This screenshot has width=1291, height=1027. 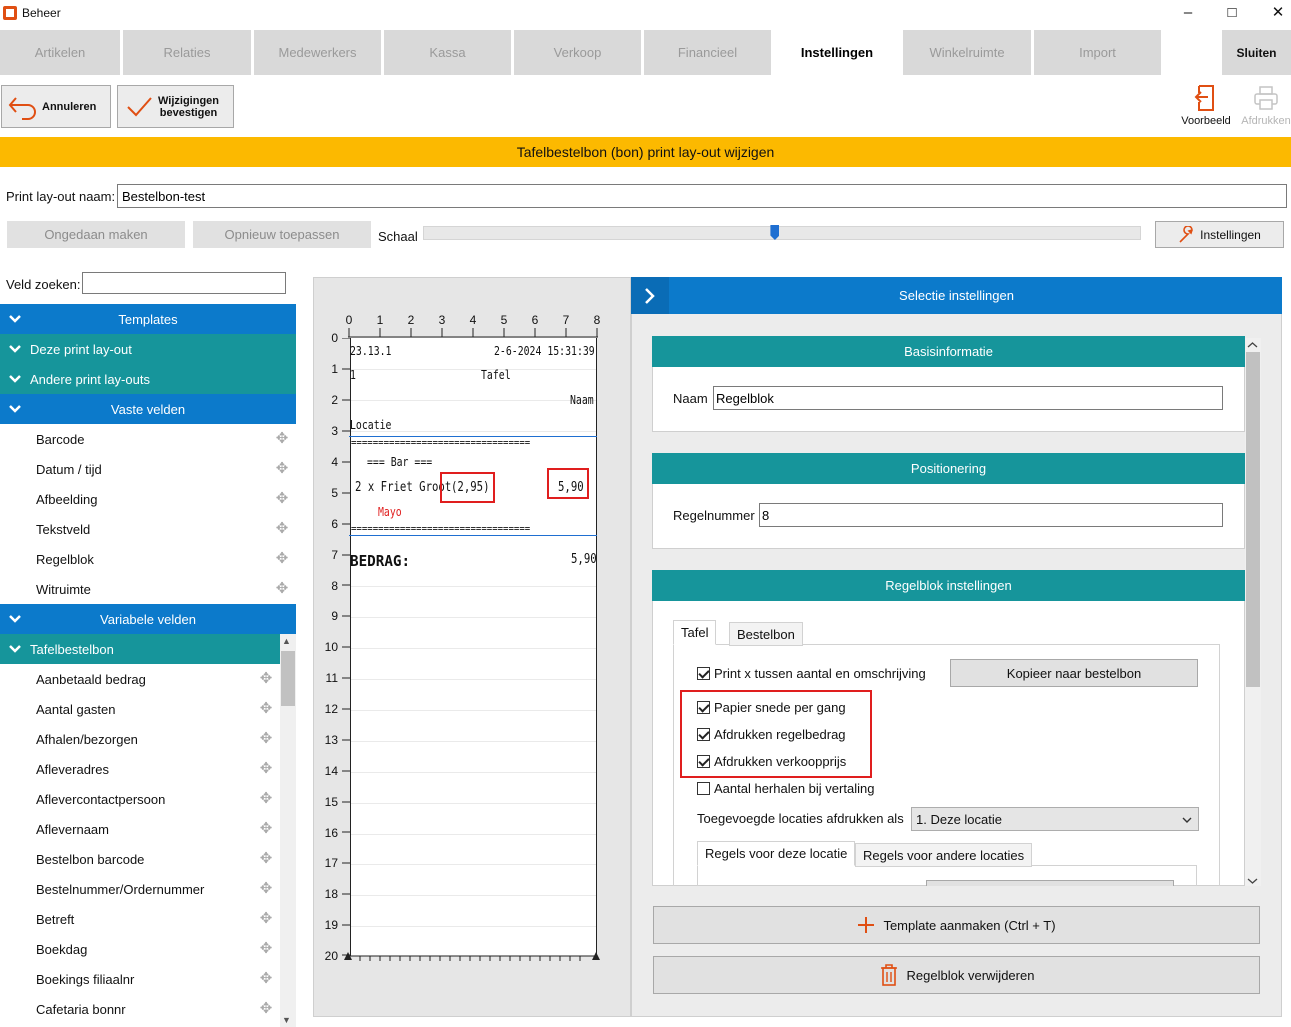 What do you see at coordinates (43, 284) in the screenshot?
I see `field-search-label: Veld zoeken:` at bounding box center [43, 284].